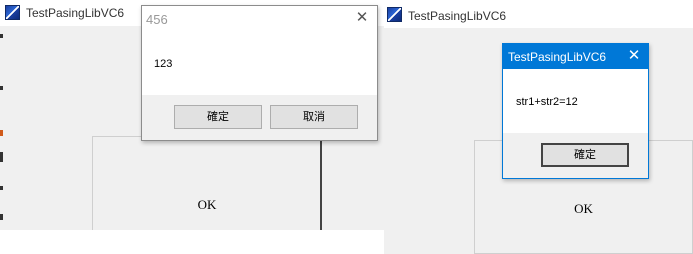 The height and width of the screenshot is (254, 693). I want to click on dialog-result-title: TestPasingLibVC6, so click(557, 57).